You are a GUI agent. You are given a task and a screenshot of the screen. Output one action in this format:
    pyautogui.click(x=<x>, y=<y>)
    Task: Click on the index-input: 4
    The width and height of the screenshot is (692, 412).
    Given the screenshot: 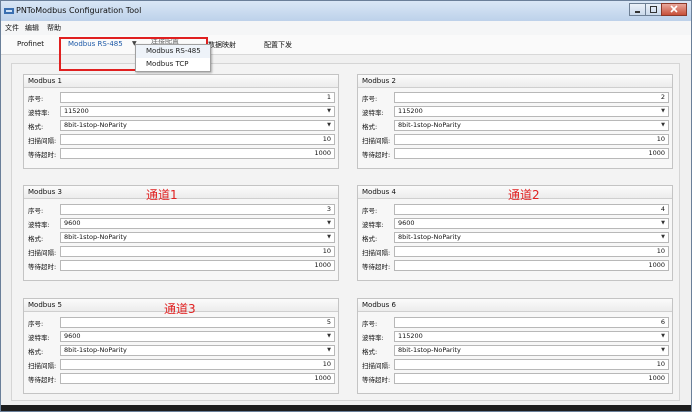 What is the action you would take?
    pyautogui.click(x=531, y=209)
    